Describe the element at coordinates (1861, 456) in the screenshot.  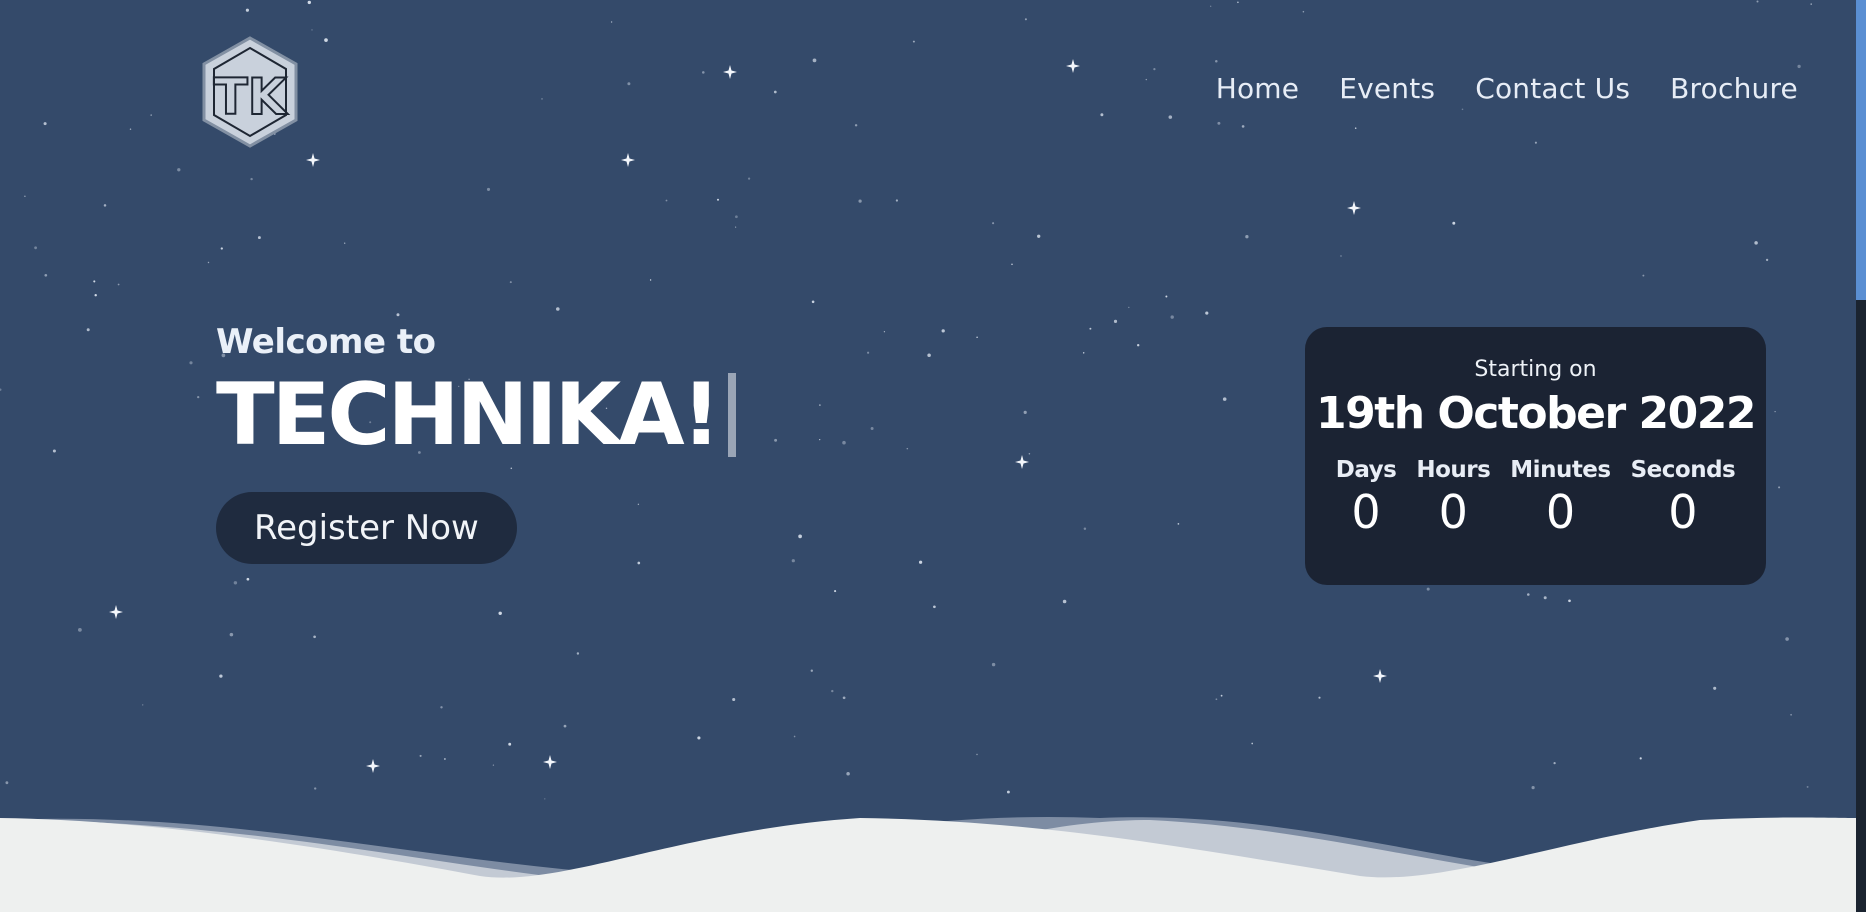
I see `page-scrollbar` at that location.